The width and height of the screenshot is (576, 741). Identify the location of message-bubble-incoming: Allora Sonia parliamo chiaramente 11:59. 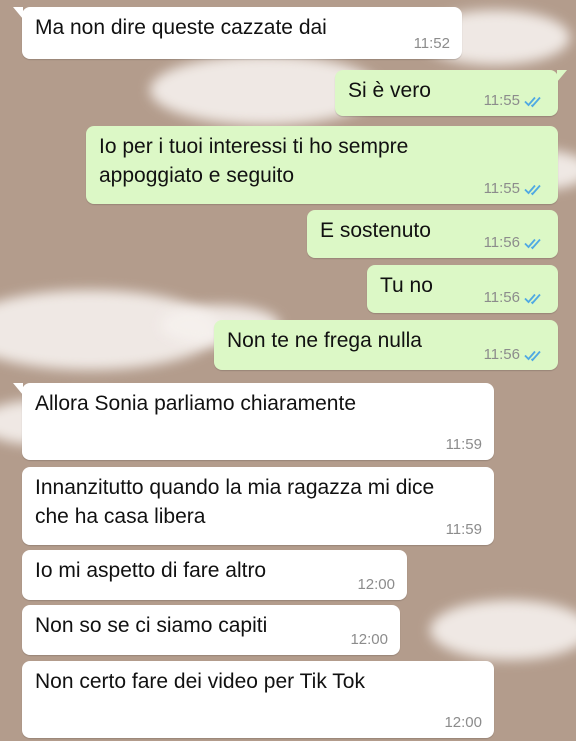
(253, 421).